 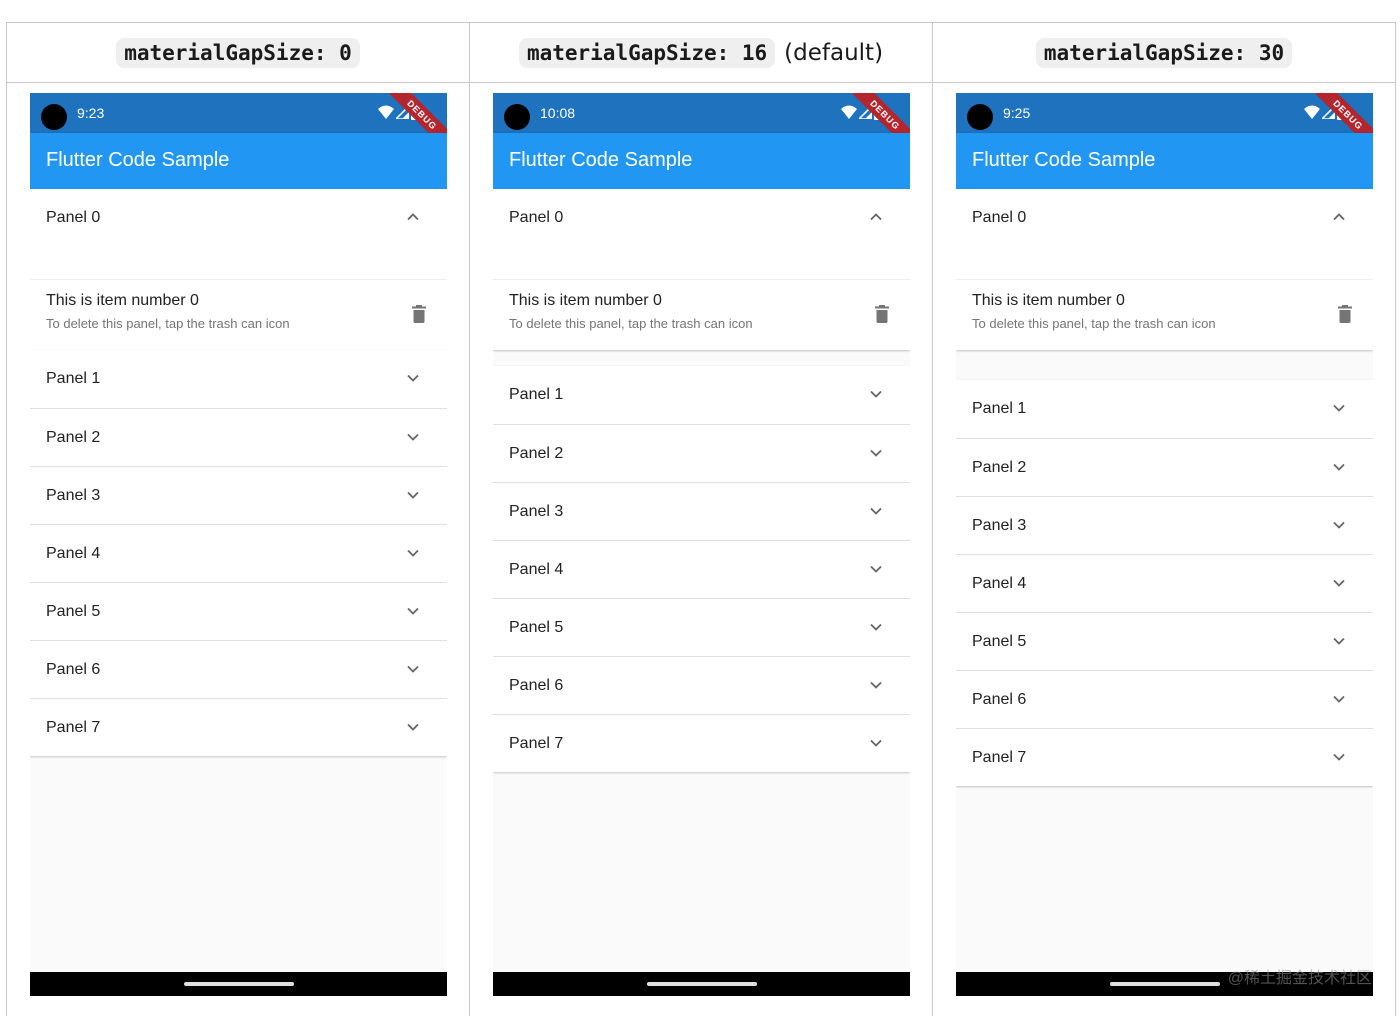 I want to click on status-time: 9:25, so click(x=1017, y=113).